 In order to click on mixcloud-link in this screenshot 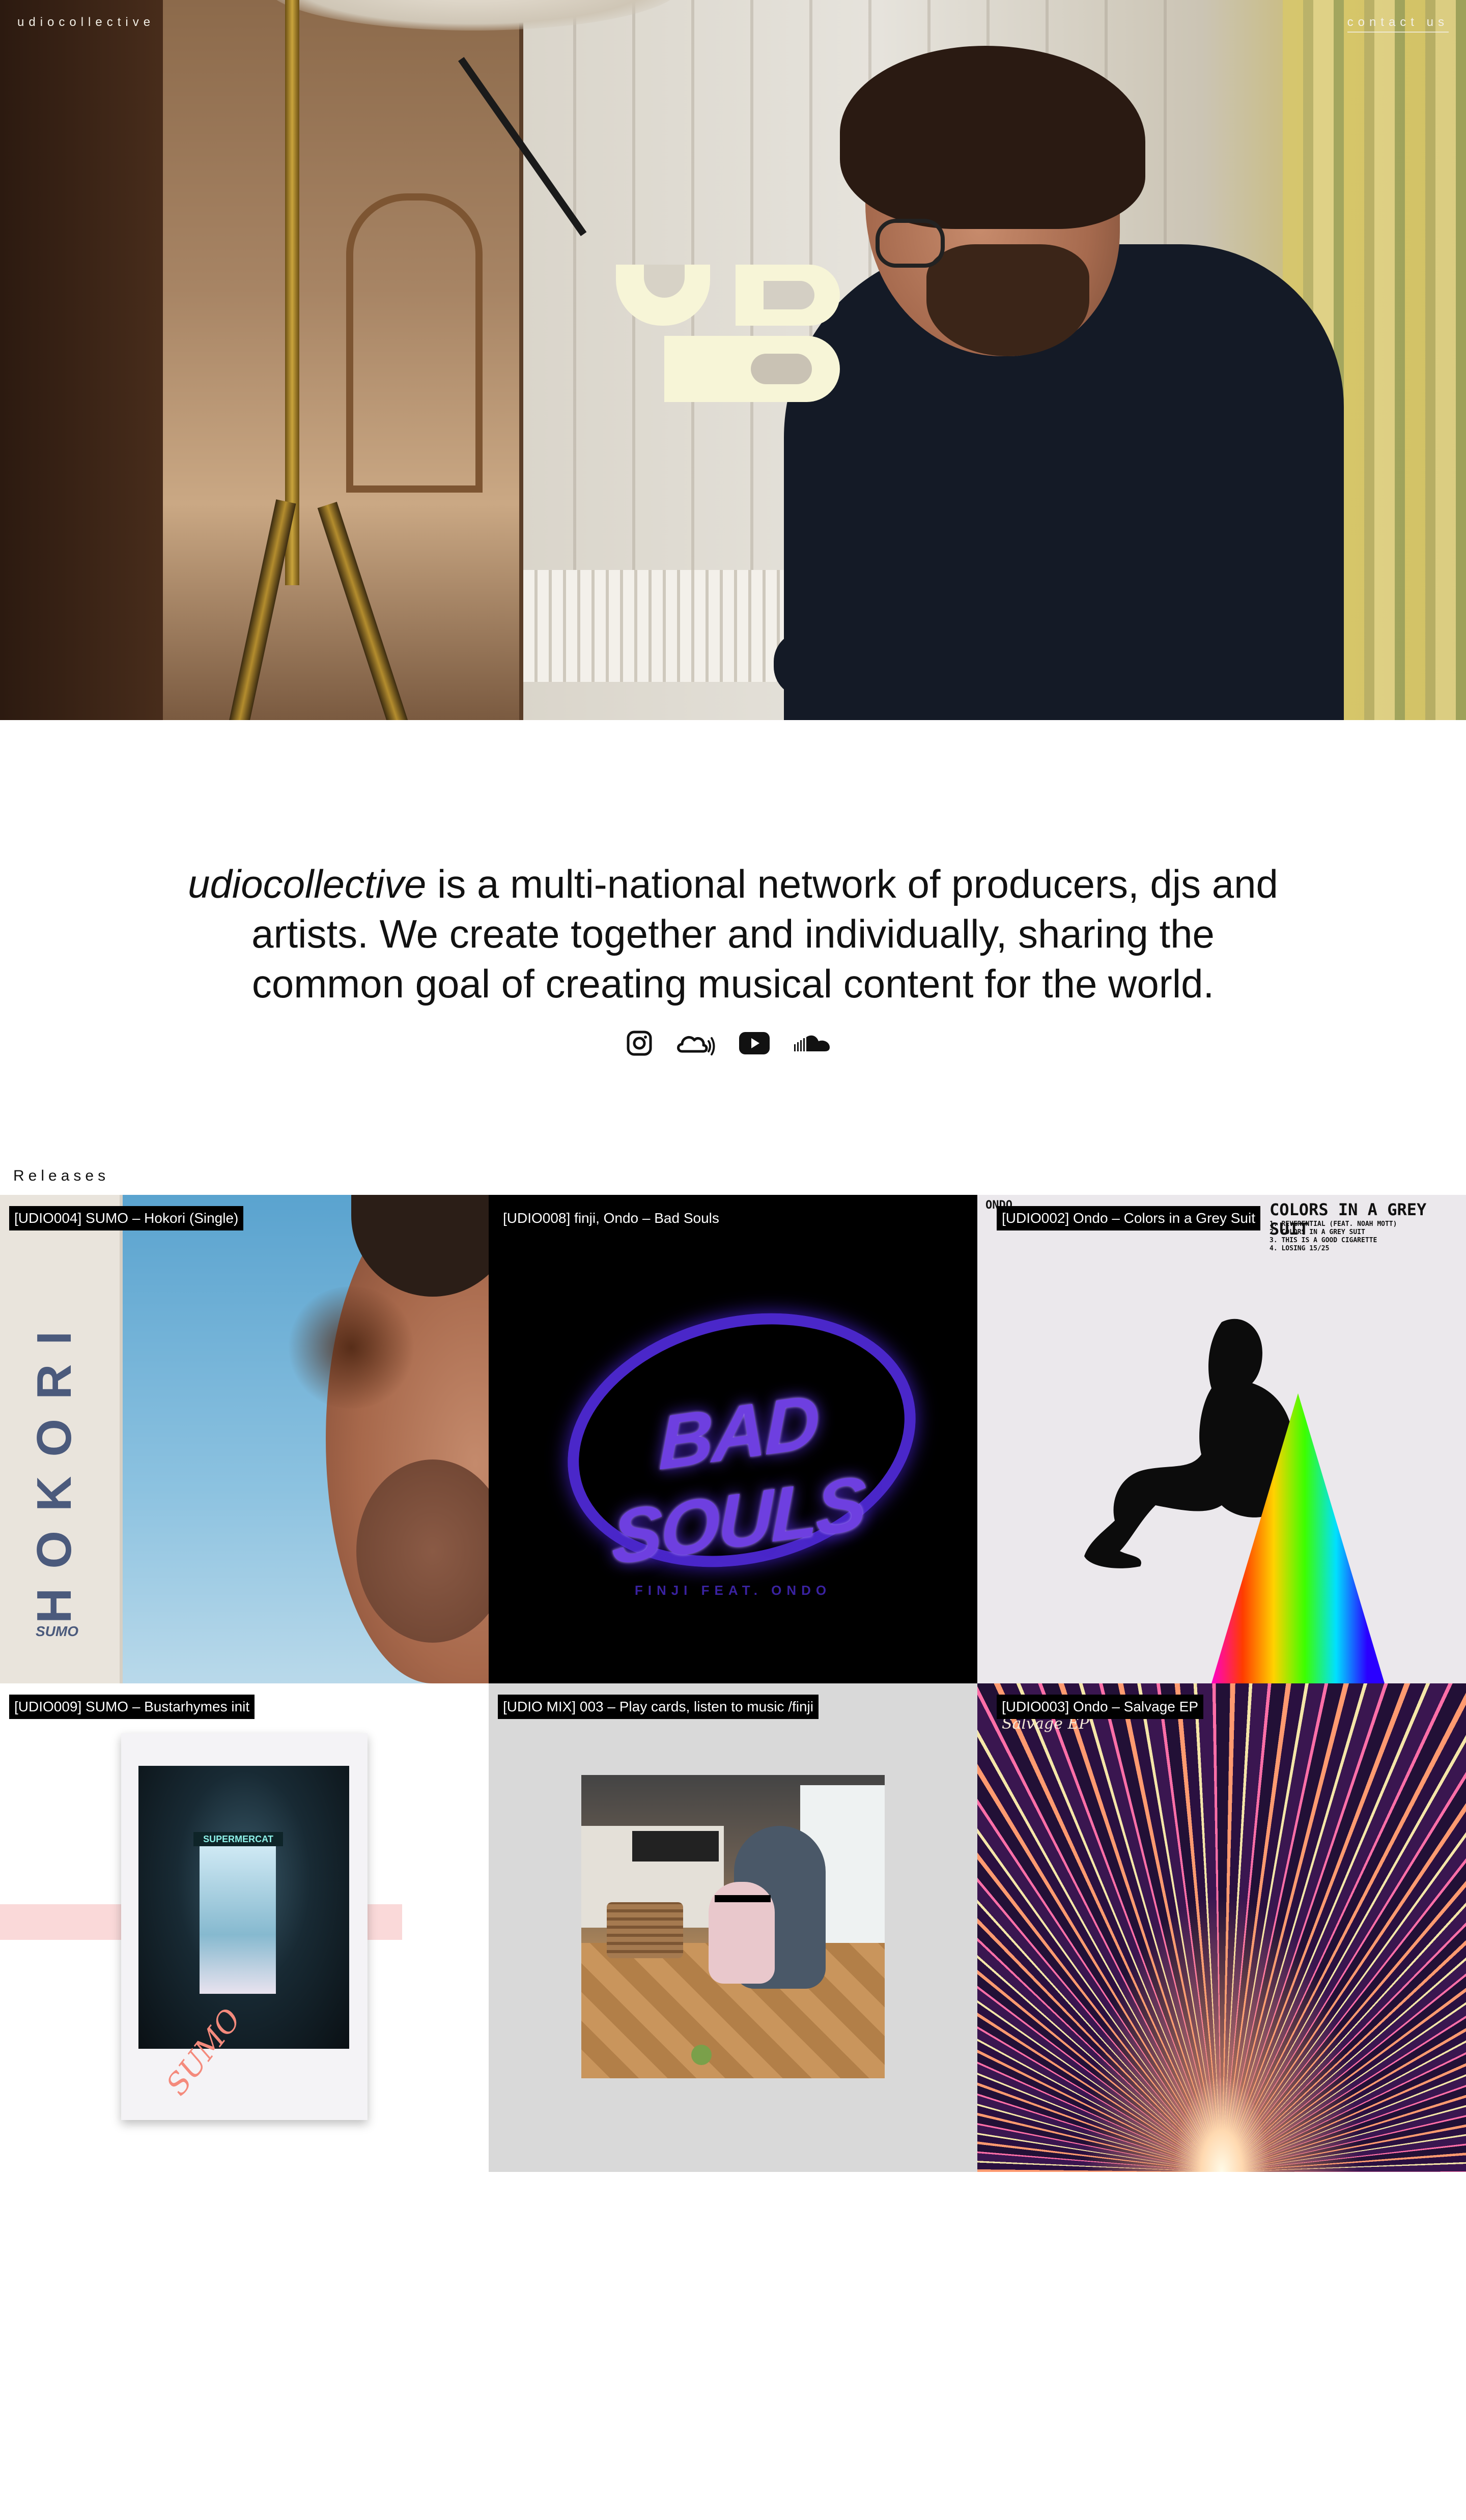, I will do `click(695, 1043)`.